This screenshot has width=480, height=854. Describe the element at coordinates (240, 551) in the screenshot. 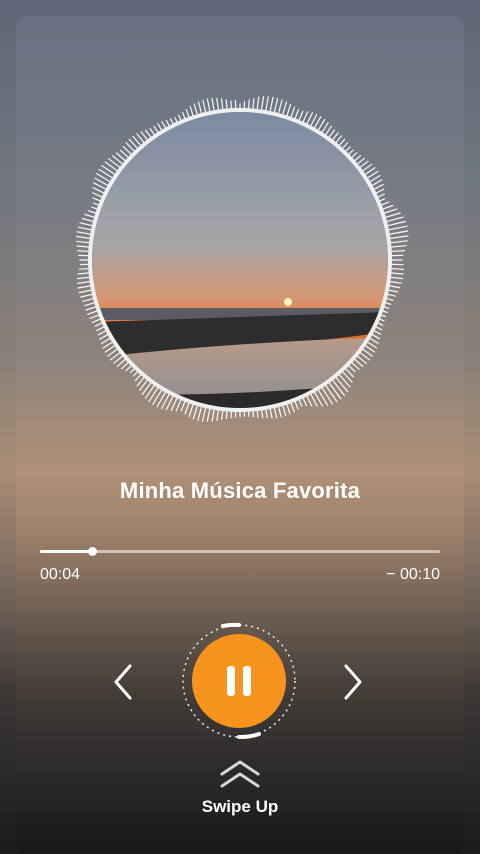

I see `progress-bar` at that location.